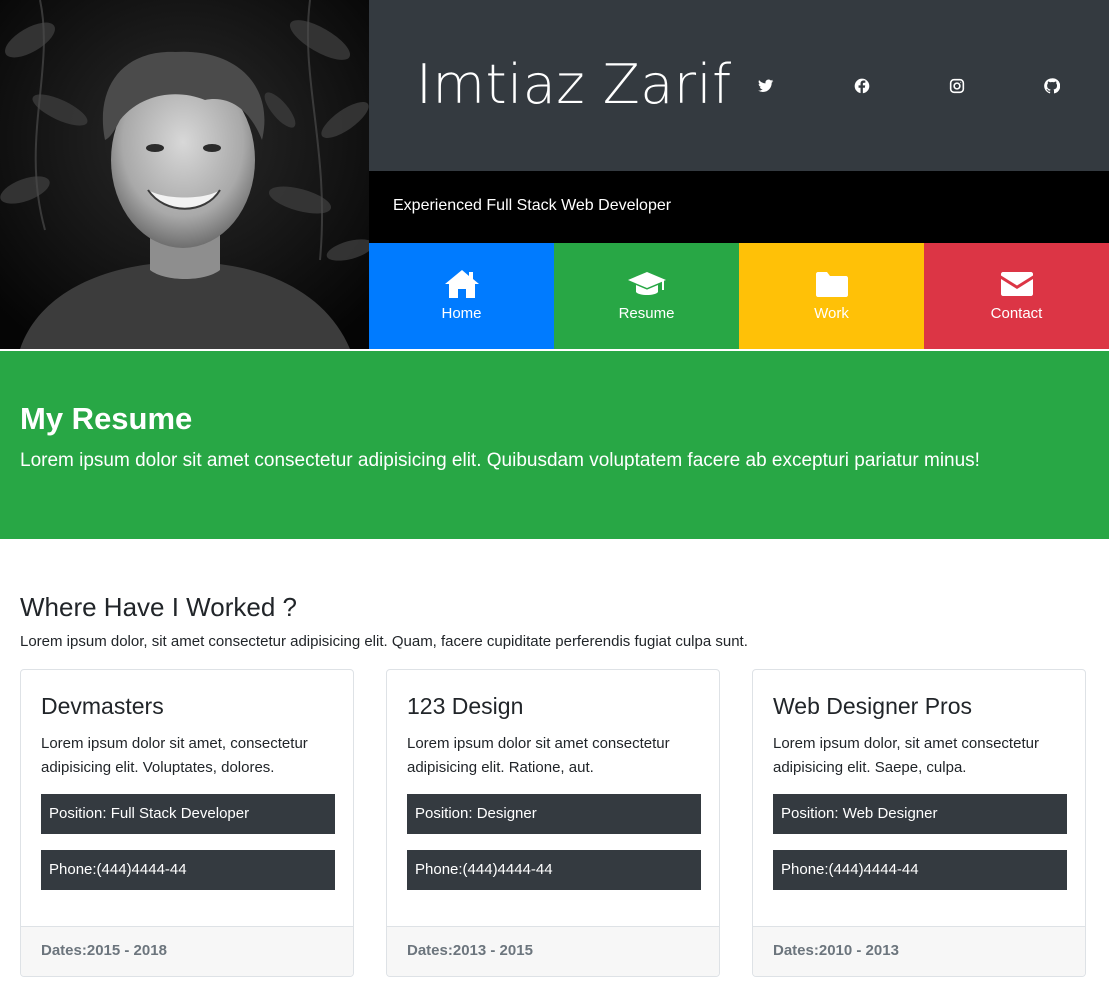 The width and height of the screenshot is (1110, 1008). Describe the element at coordinates (465, 706) in the screenshot. I see `card-title: 123 Design` at that location.